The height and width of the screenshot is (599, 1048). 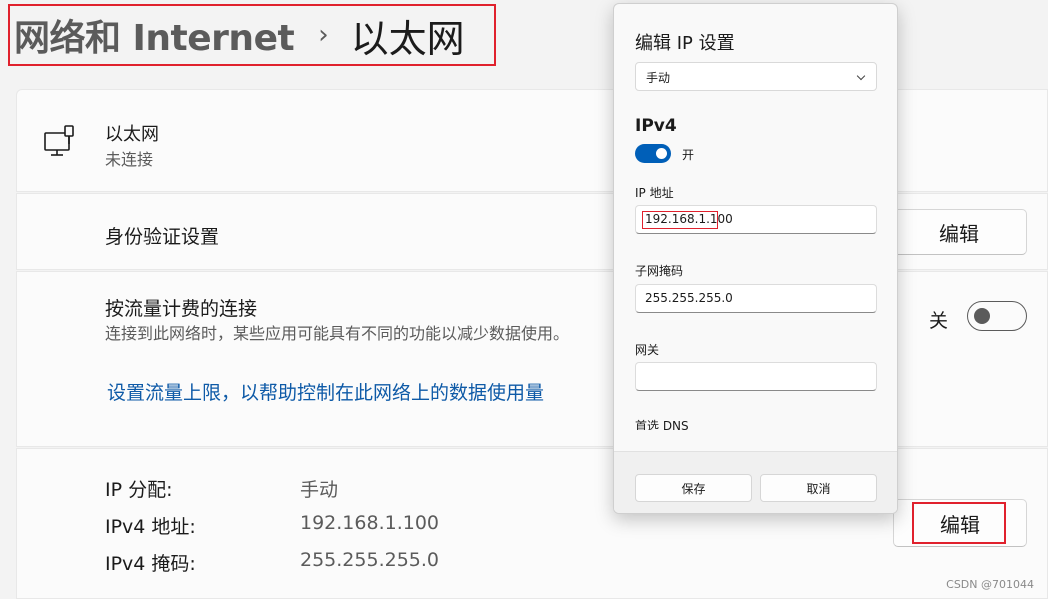 What do you see at coordinates (370, 523) in the screenshot?
I see `ipv4-address-value: 192.168.1.100` at bounding box center [370, 523].